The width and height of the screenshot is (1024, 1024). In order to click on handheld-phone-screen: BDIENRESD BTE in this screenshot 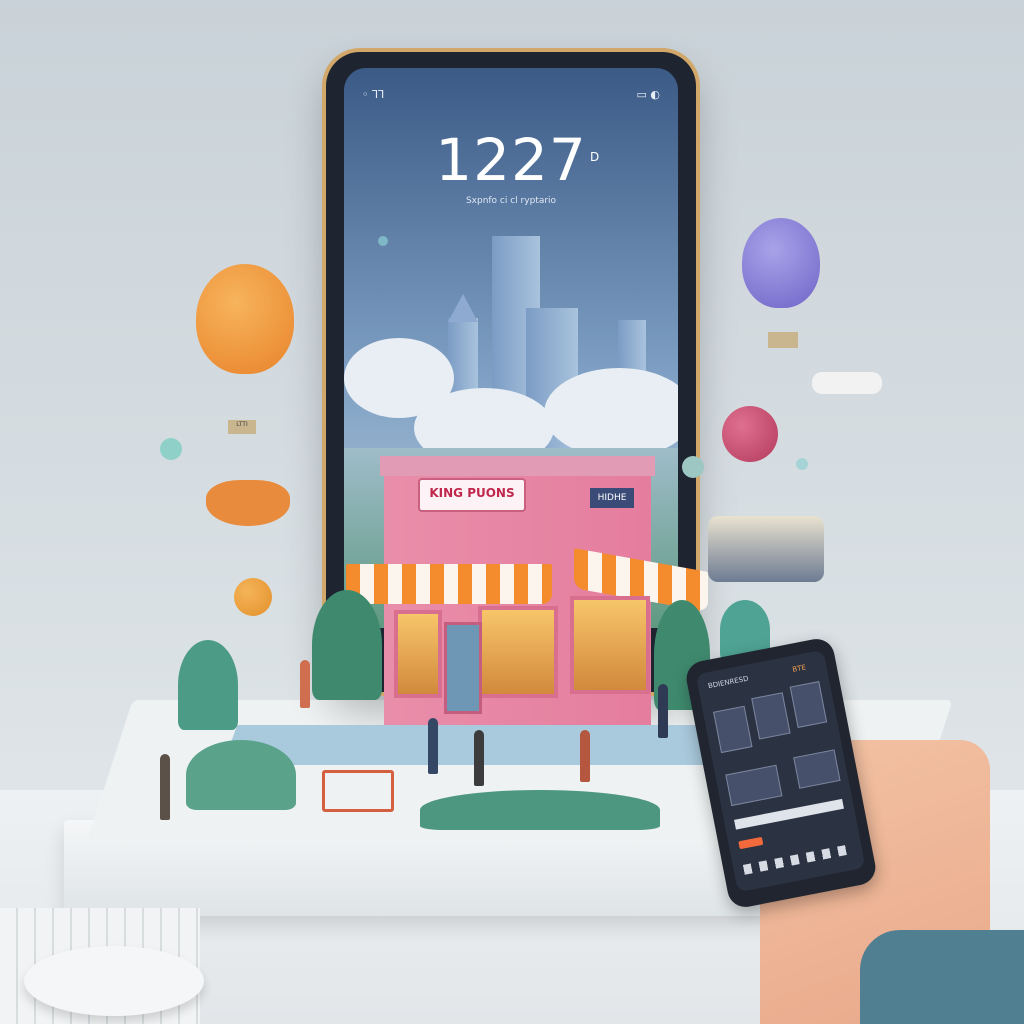, I will do `click(780, 771)`.